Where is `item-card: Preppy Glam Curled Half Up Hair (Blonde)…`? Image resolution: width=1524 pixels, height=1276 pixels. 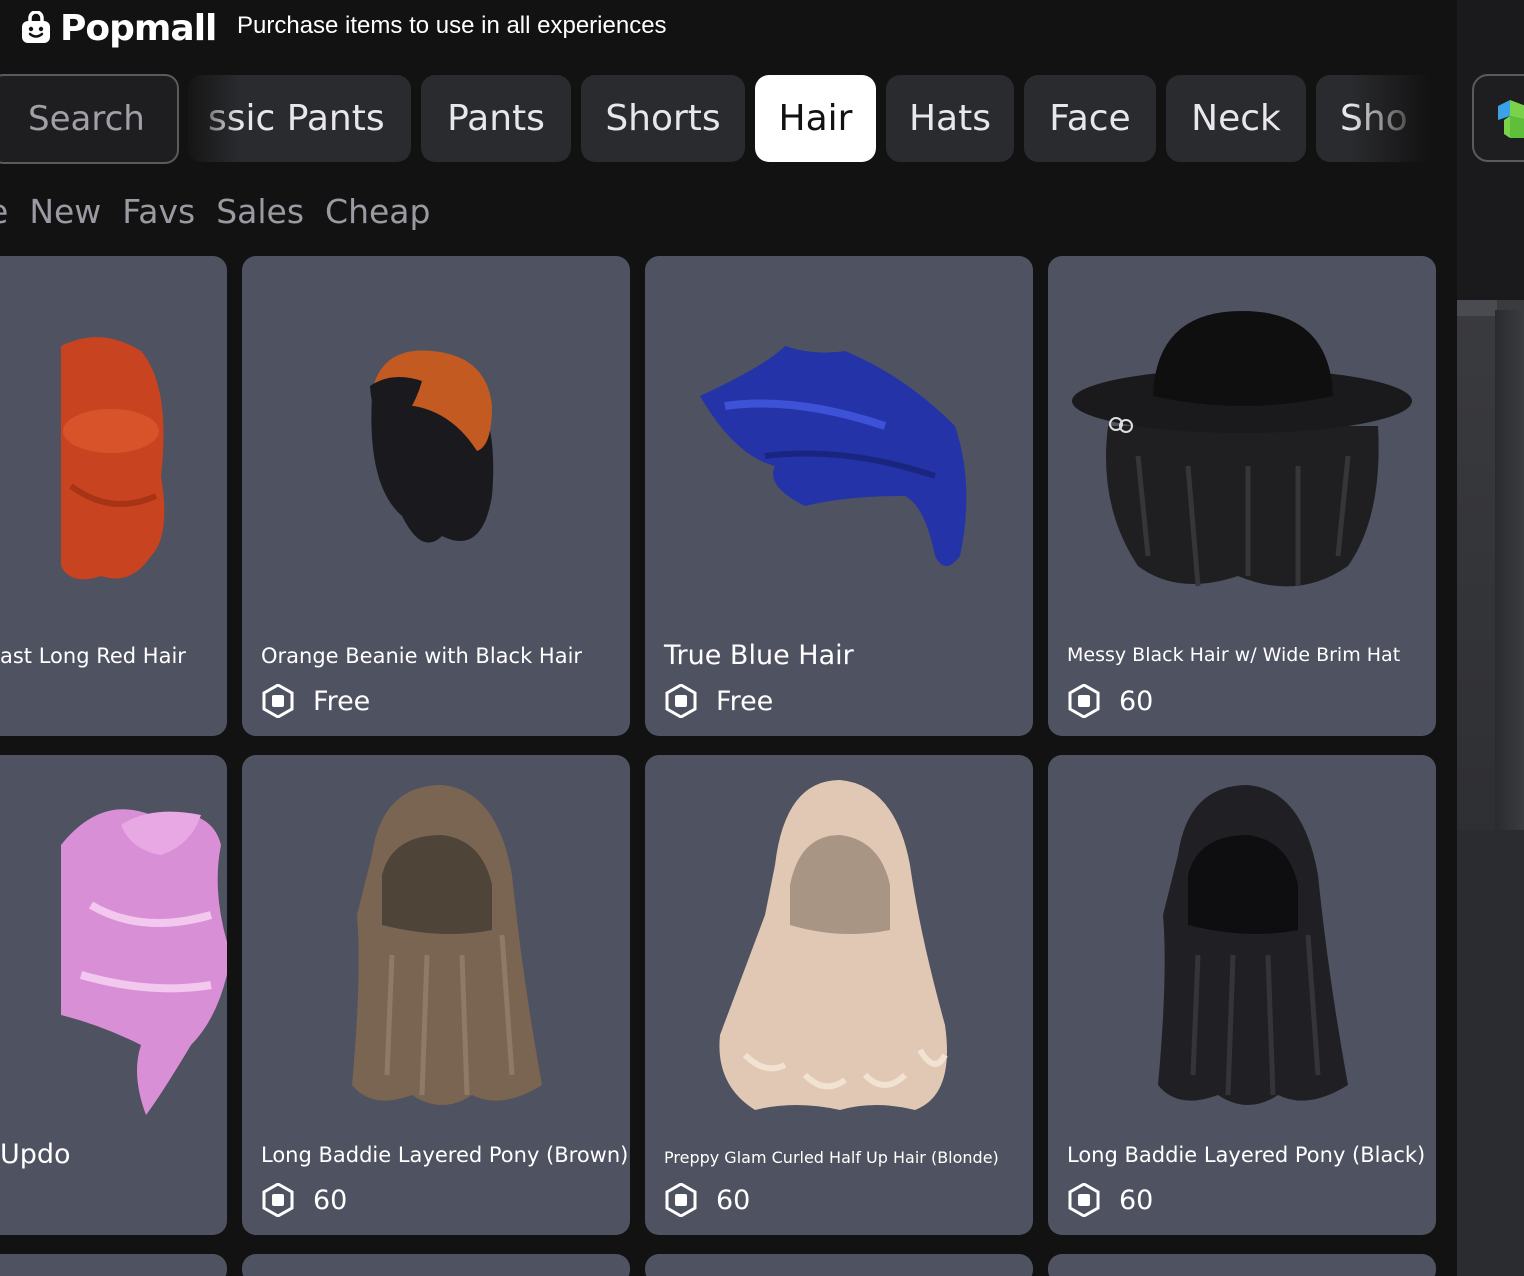
item-card: Preppy Glam Curled Half Up Hair (Blonde)… is located at coordinates (839, 995).